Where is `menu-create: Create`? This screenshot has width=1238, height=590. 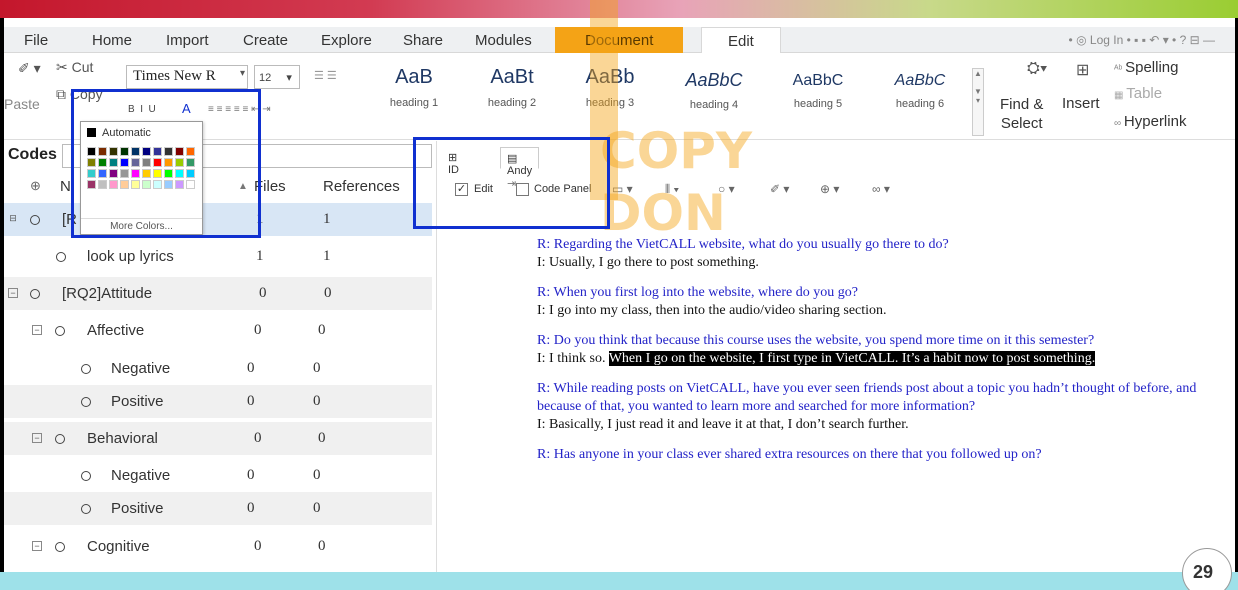
menu-create: Create is located at coordinates (265, 40).